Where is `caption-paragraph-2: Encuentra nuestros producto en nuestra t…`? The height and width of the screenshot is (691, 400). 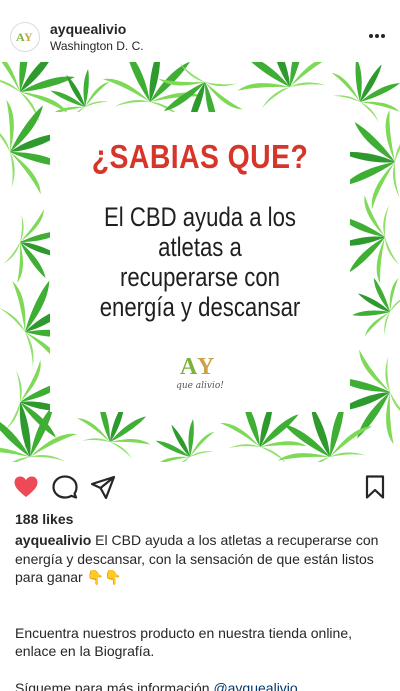
caption-paragraph-2: Encuentra nuestros producto en nuestra t… is located at coordinates (184, 642).